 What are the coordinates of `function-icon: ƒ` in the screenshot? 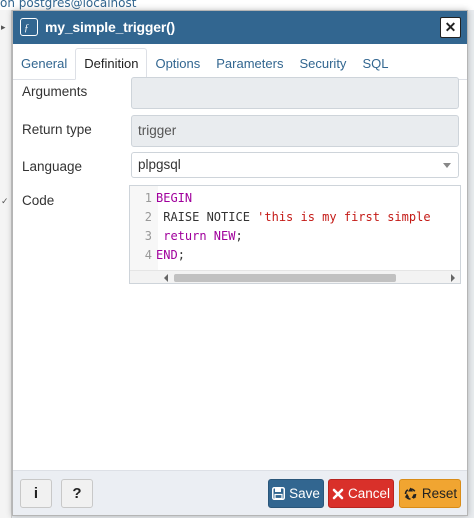 It's located at (29, 27).